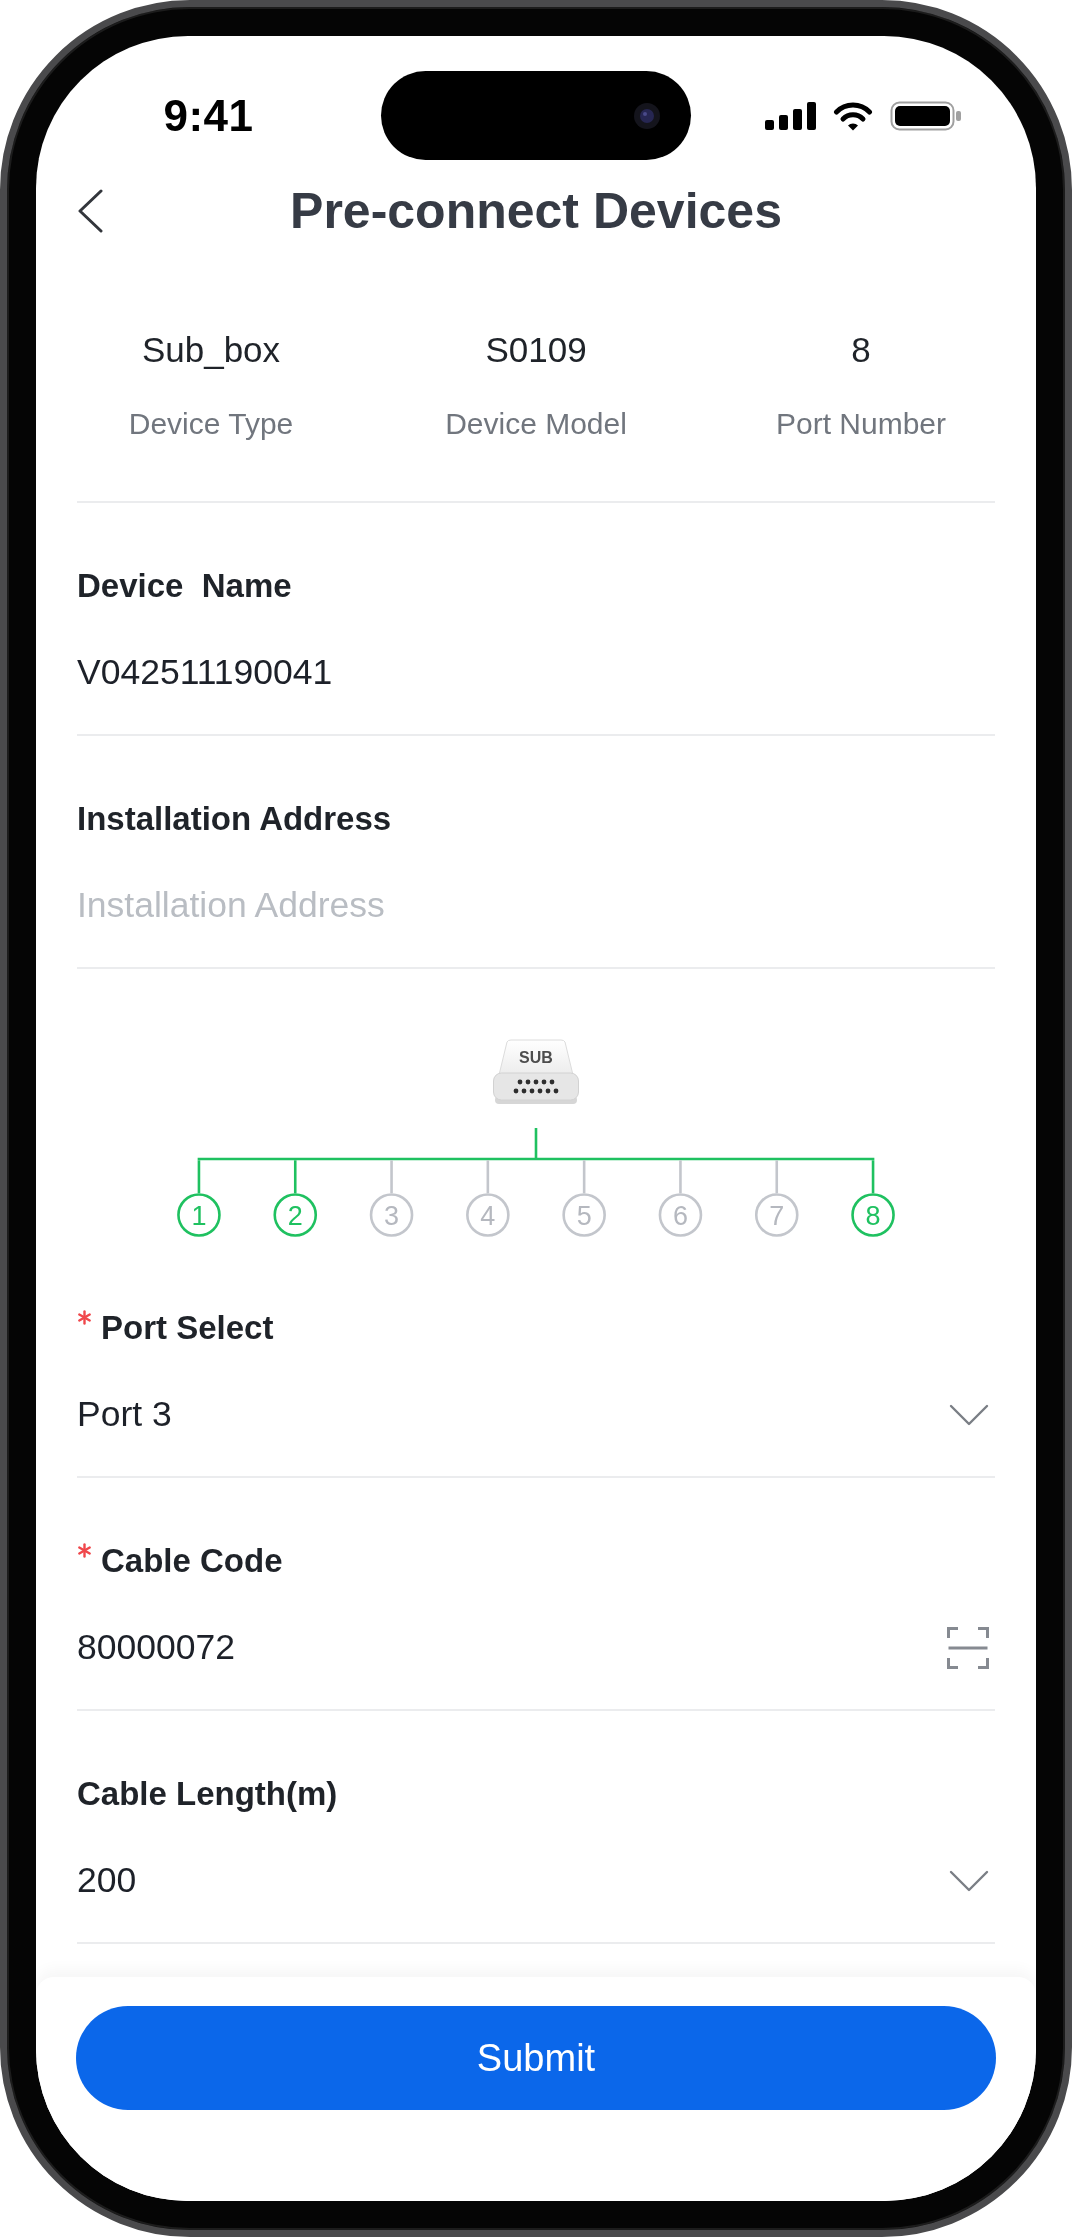 The width and height of the screenshot is (1072, 2237). I want to click on dropdown-field: Port 3, so click(536, 1415).